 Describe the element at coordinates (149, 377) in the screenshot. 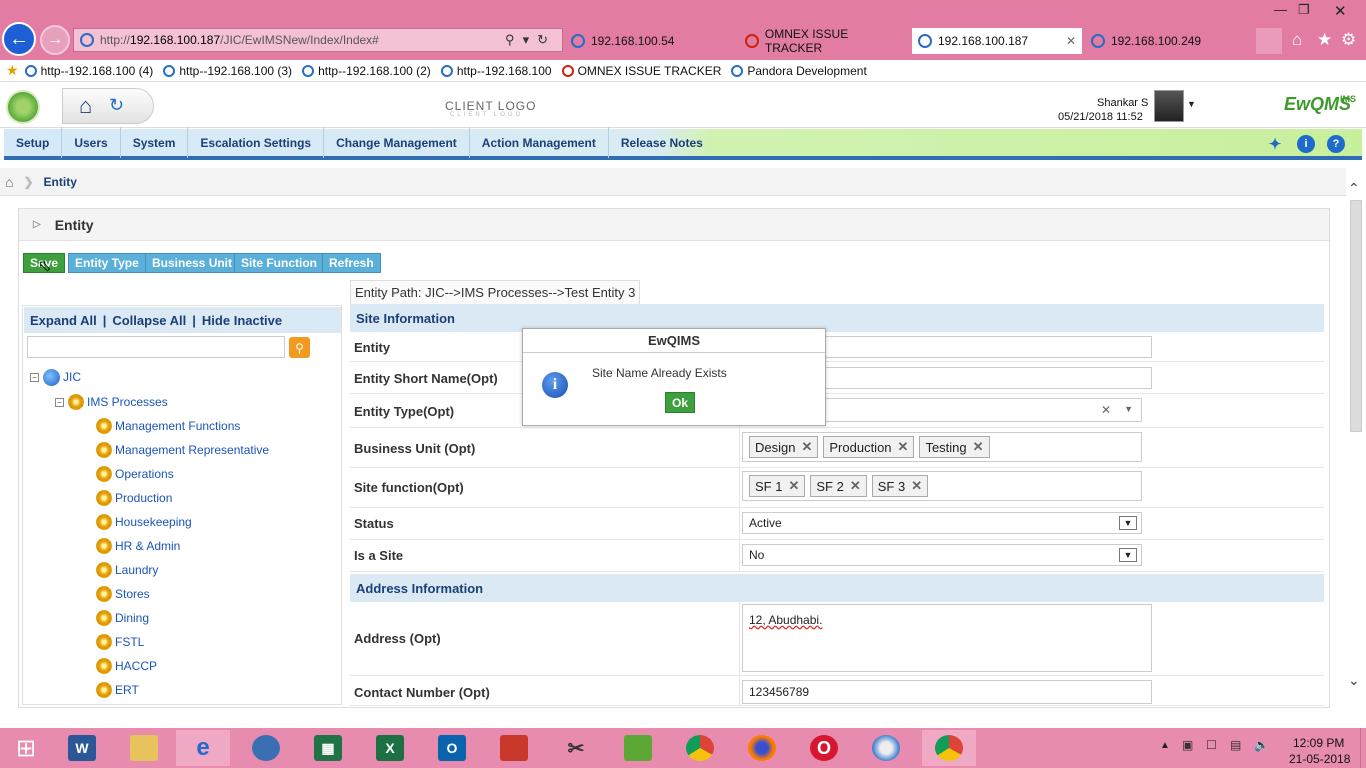

I see `tree-node-root: − JIC` at that location.